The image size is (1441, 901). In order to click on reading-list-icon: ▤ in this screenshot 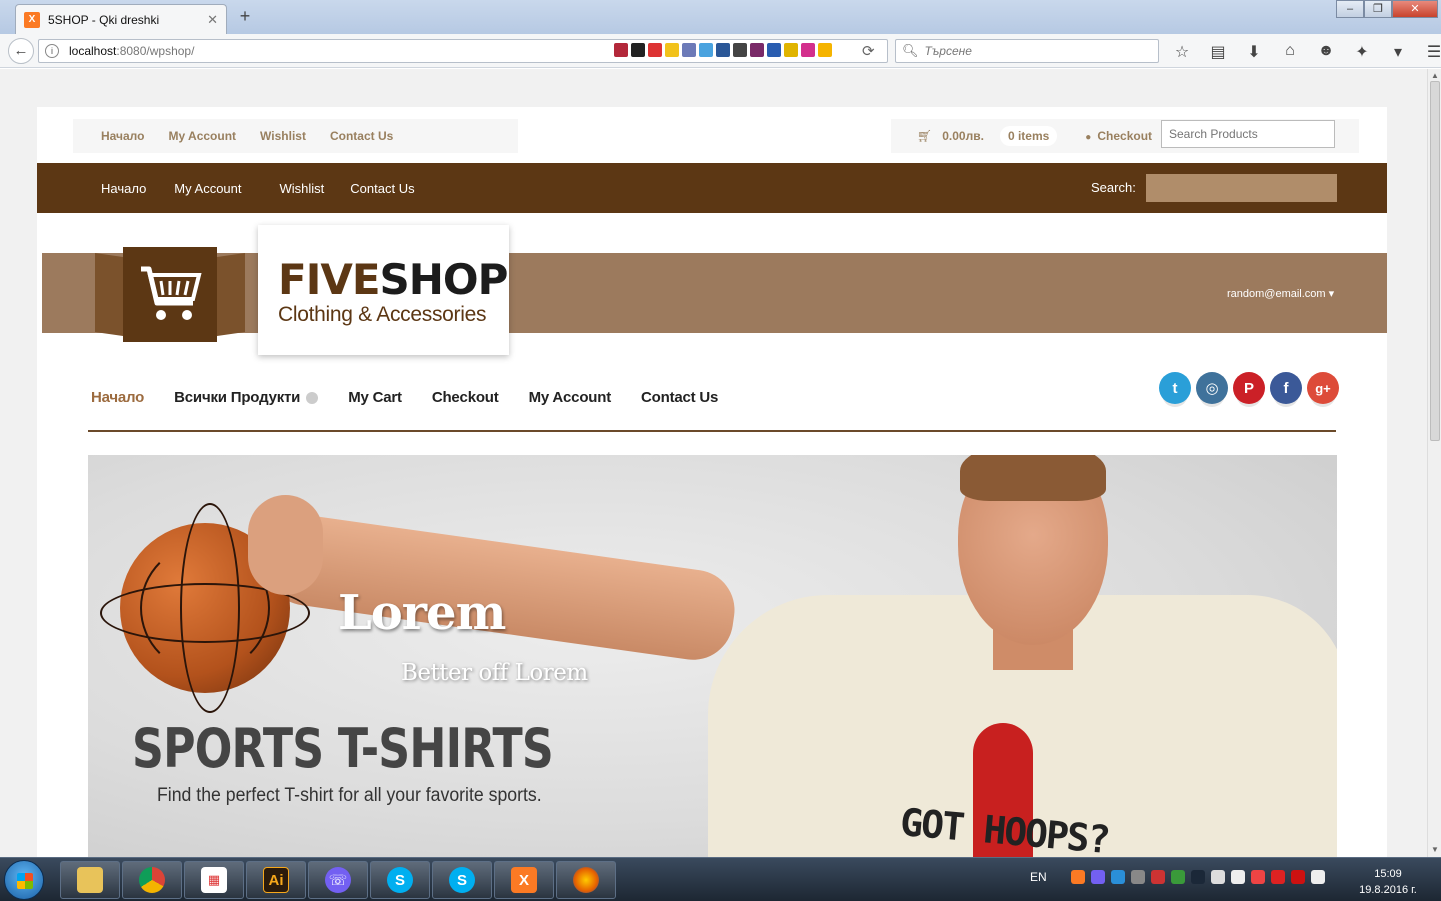, I will do `click(1218, 52)`.